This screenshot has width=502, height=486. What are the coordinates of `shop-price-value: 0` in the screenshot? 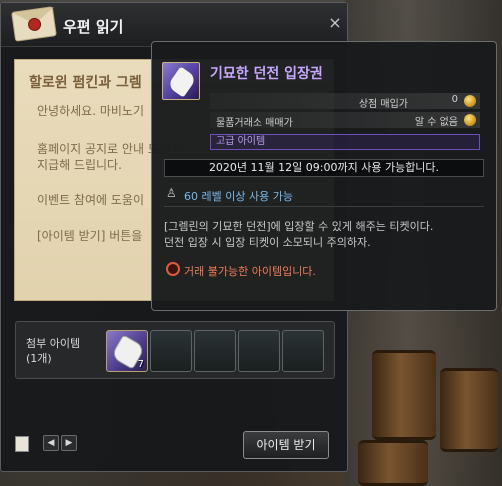 It's located at (454, 99).